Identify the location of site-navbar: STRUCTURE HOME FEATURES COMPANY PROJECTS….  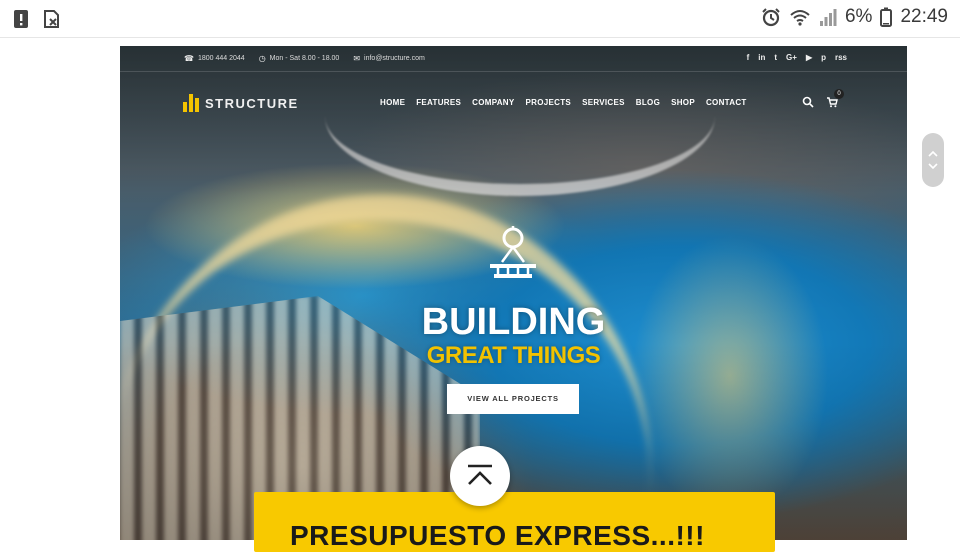
(513, 103).